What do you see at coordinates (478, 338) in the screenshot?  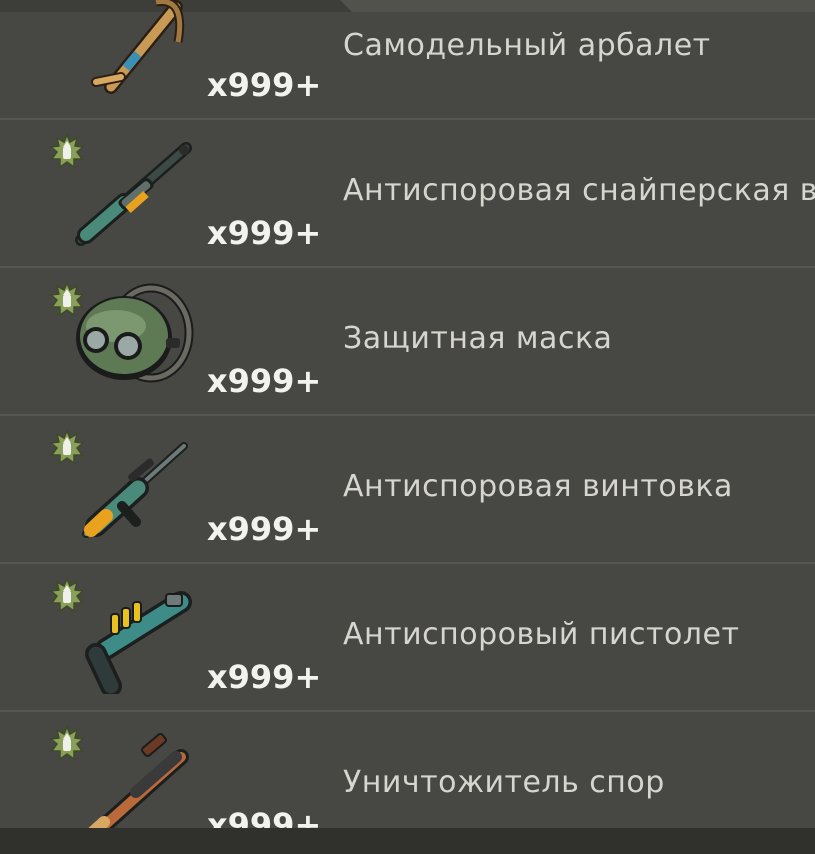 I see `item-name: Защитная маска` at bounding box center [478, 338].